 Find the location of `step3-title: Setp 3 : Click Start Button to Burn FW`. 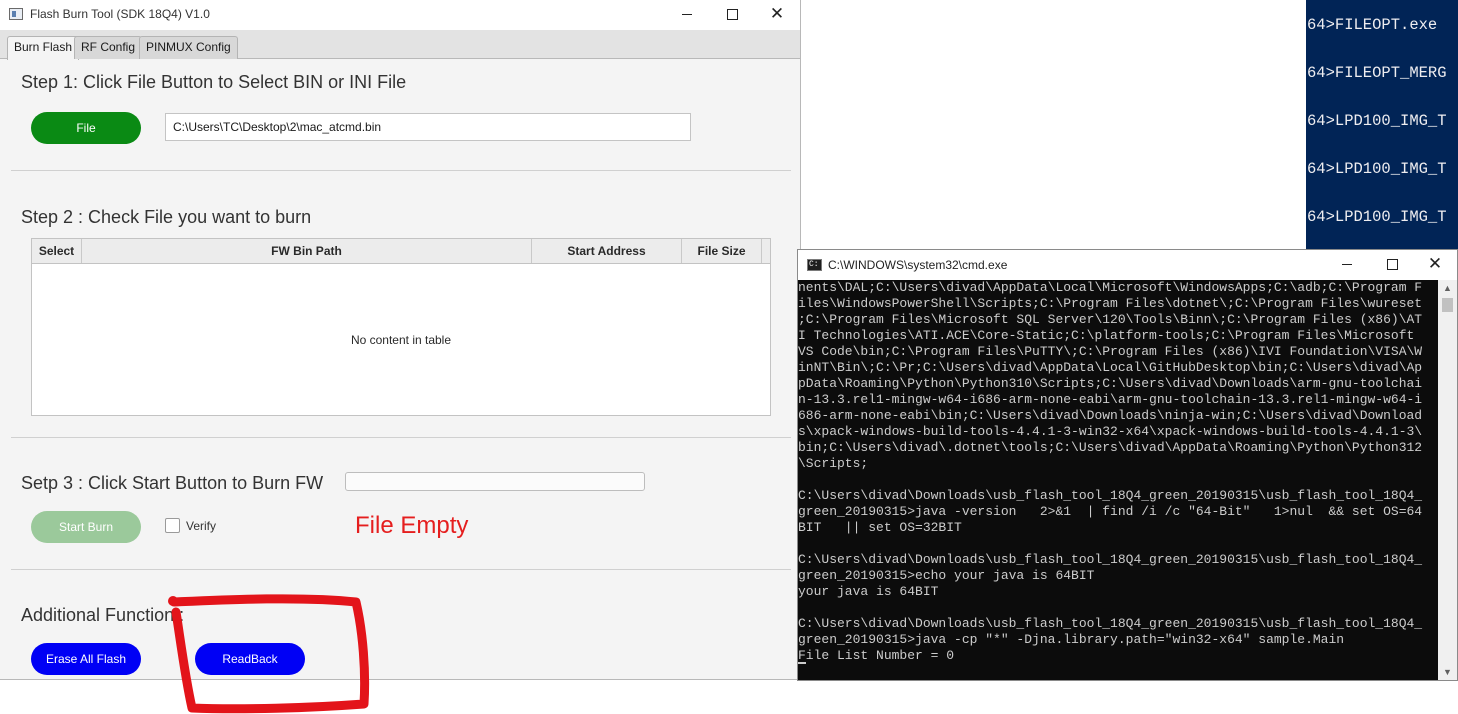

step3-title: Setp 3 : Click Start Button to Burn FW is located at coordinates (172, 483).